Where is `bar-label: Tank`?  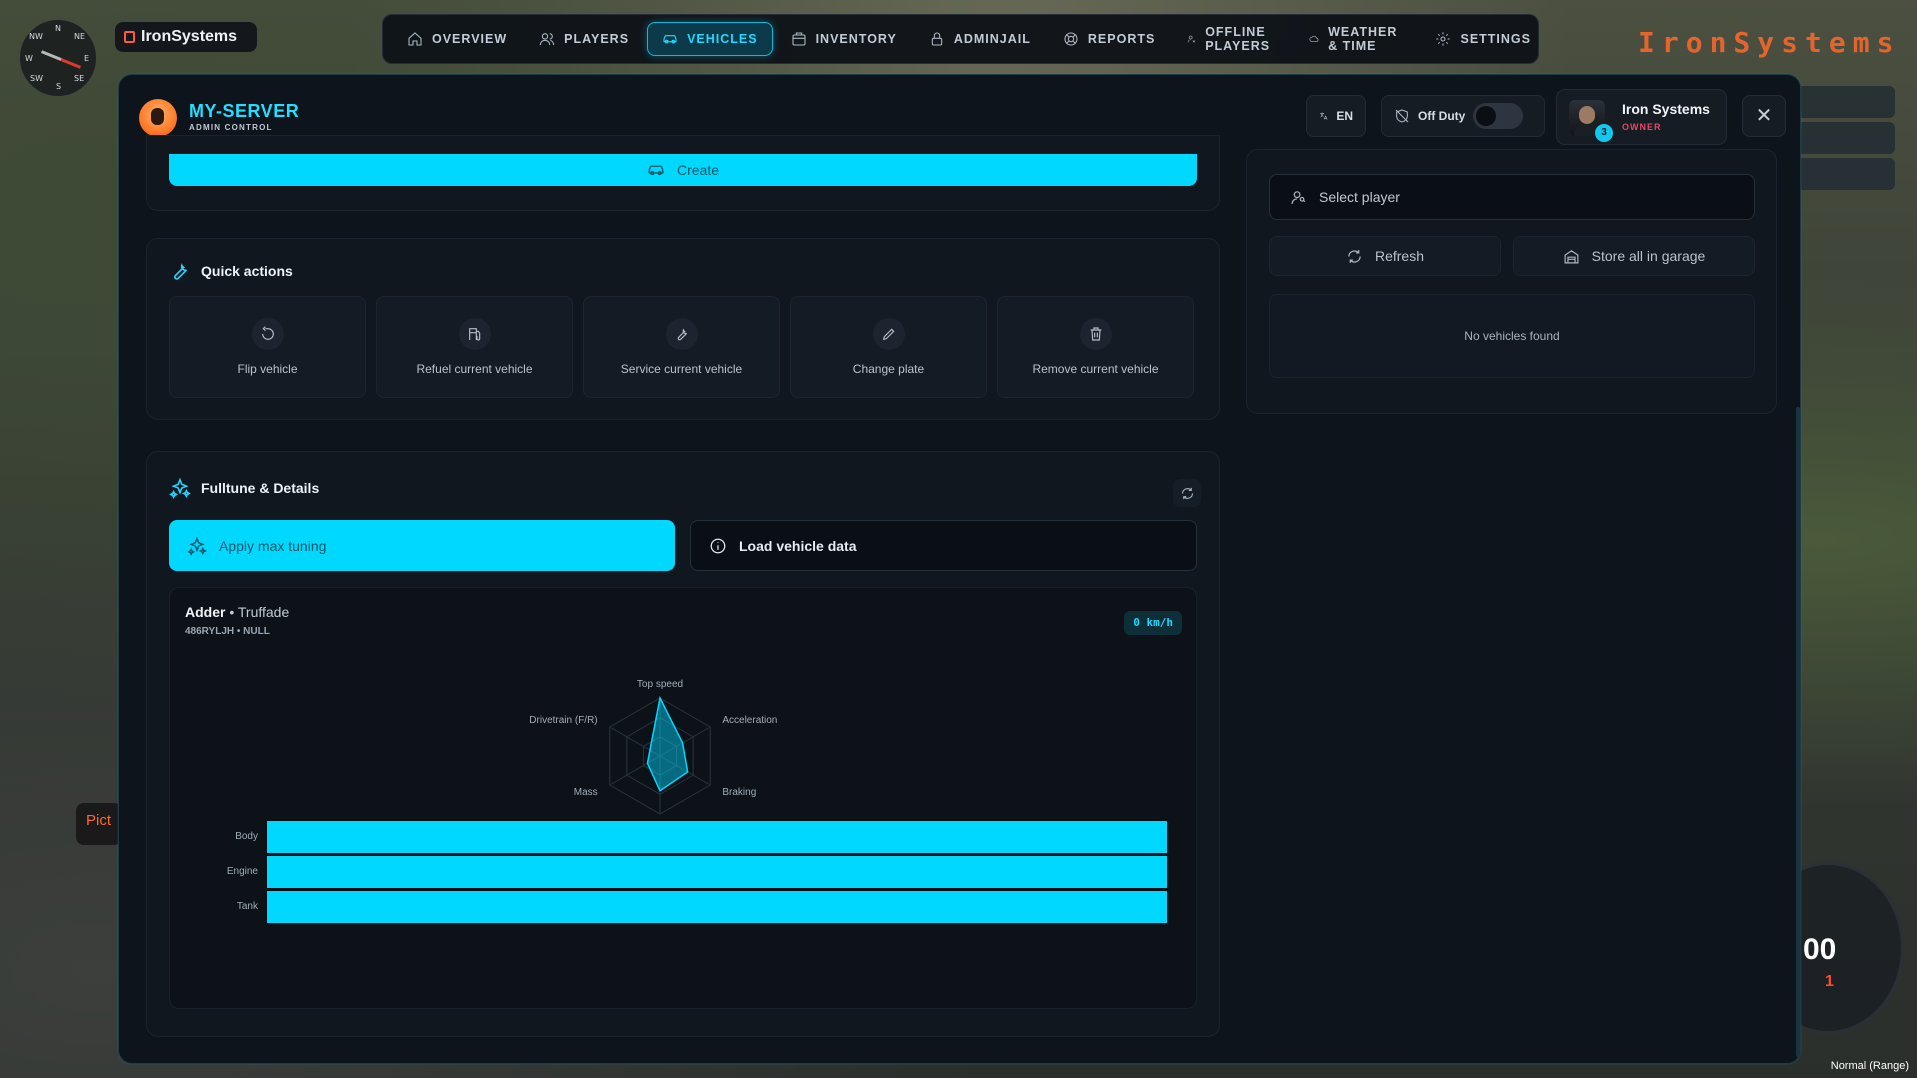
bar-label: Tank is located at coordinates (247, 906).